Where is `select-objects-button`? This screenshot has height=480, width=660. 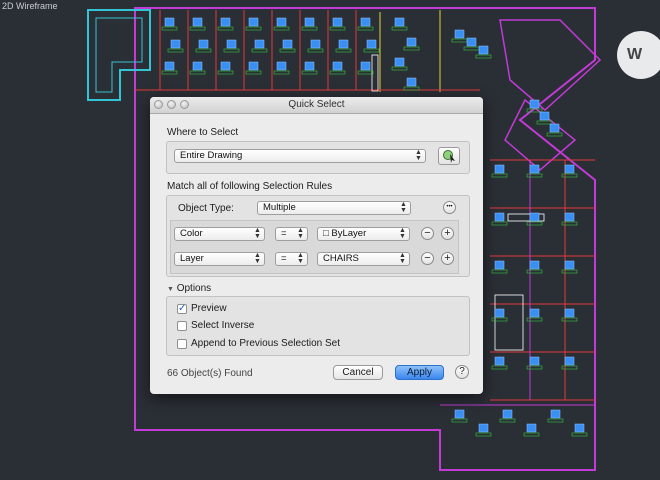 select-objects-button is located at coordinates (449, 156).